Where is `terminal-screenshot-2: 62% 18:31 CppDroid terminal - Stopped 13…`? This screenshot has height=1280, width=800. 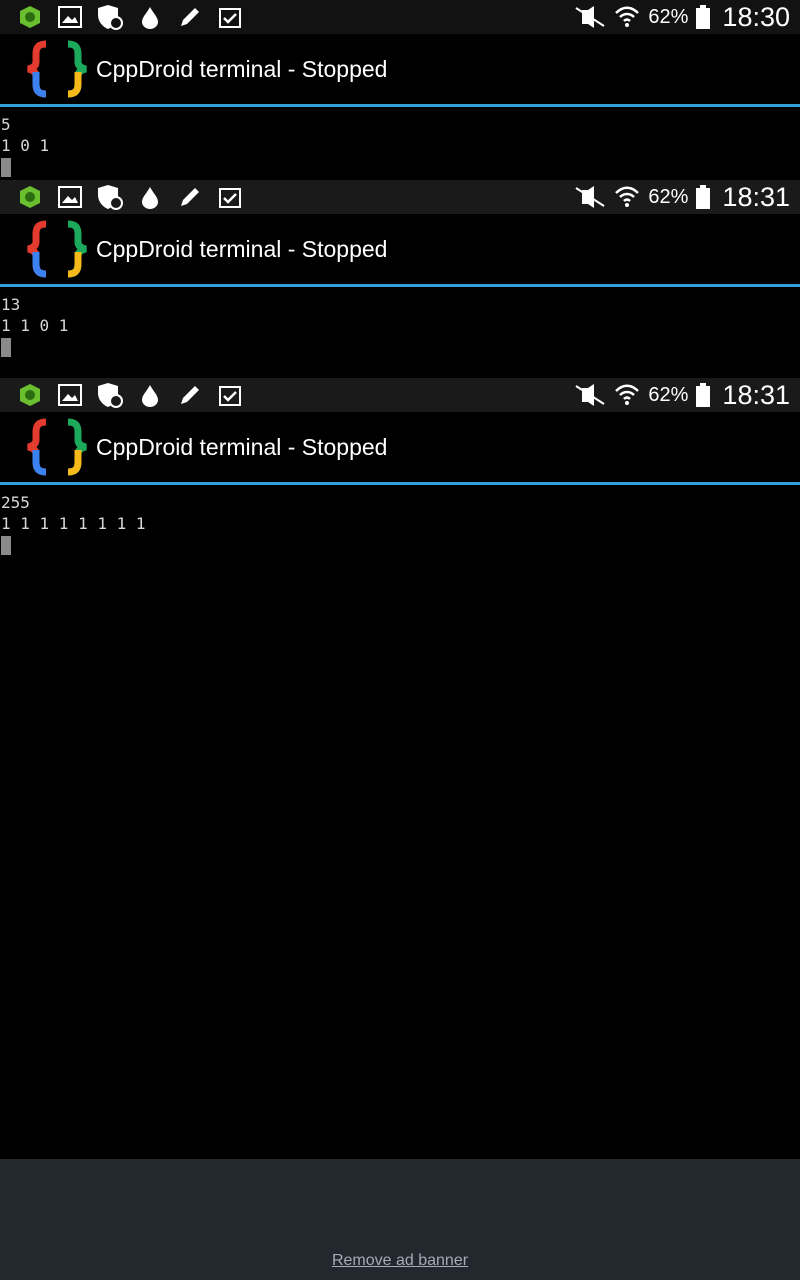
terminal-screenshot-2: 62% 18:31 CppDroid terminal - Stopped 13… is located at coordinates (400, 268).